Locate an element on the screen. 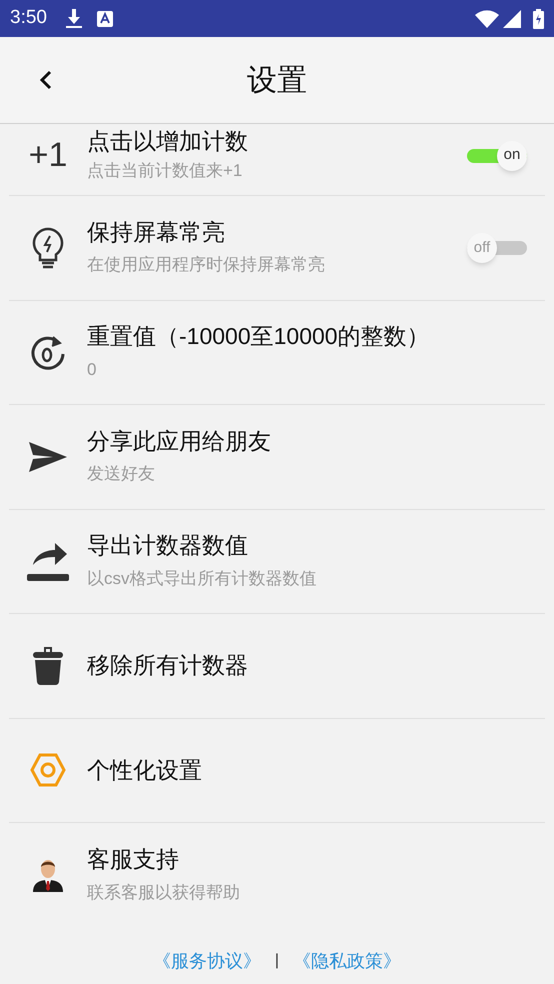 This screenshot has height=984, width=554. setting-row: 移除所有计数器 is located at coordinates (277, 666).